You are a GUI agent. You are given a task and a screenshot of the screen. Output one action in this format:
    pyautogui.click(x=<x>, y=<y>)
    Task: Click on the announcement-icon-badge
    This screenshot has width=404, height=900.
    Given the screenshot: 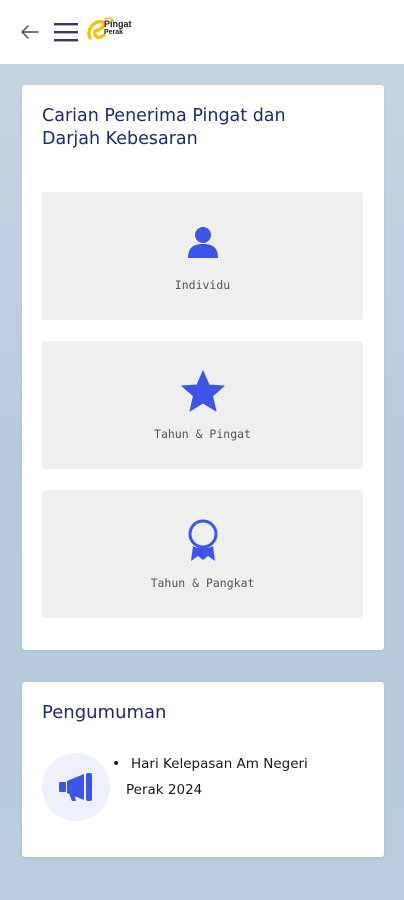 What is the action you would take?
    pyautogui.click(x=76, y=787)
    